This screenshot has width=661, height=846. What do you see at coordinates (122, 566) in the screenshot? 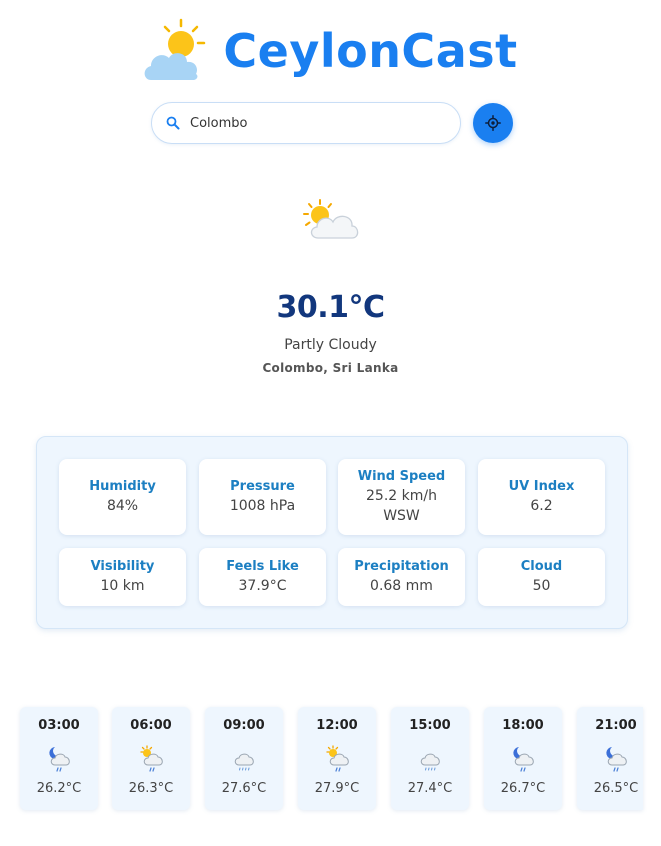
I see `stat-label: Visibility` at bounding box center [122, 566].